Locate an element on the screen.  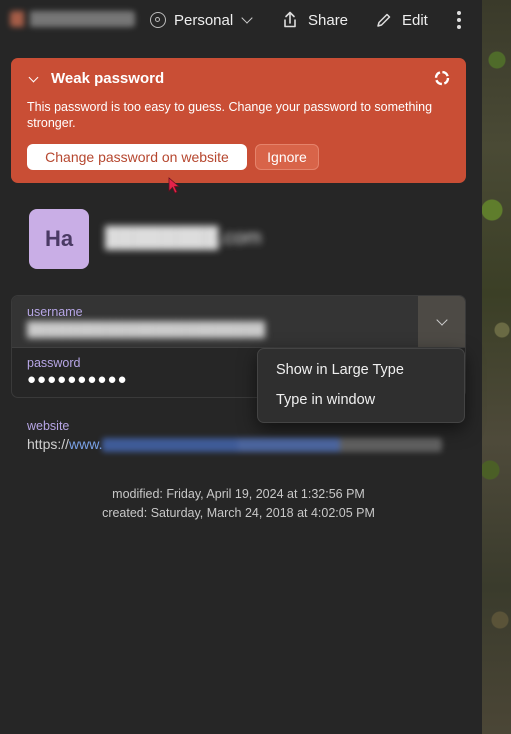
website-value: https://www. is located at coordinates (235, 444).